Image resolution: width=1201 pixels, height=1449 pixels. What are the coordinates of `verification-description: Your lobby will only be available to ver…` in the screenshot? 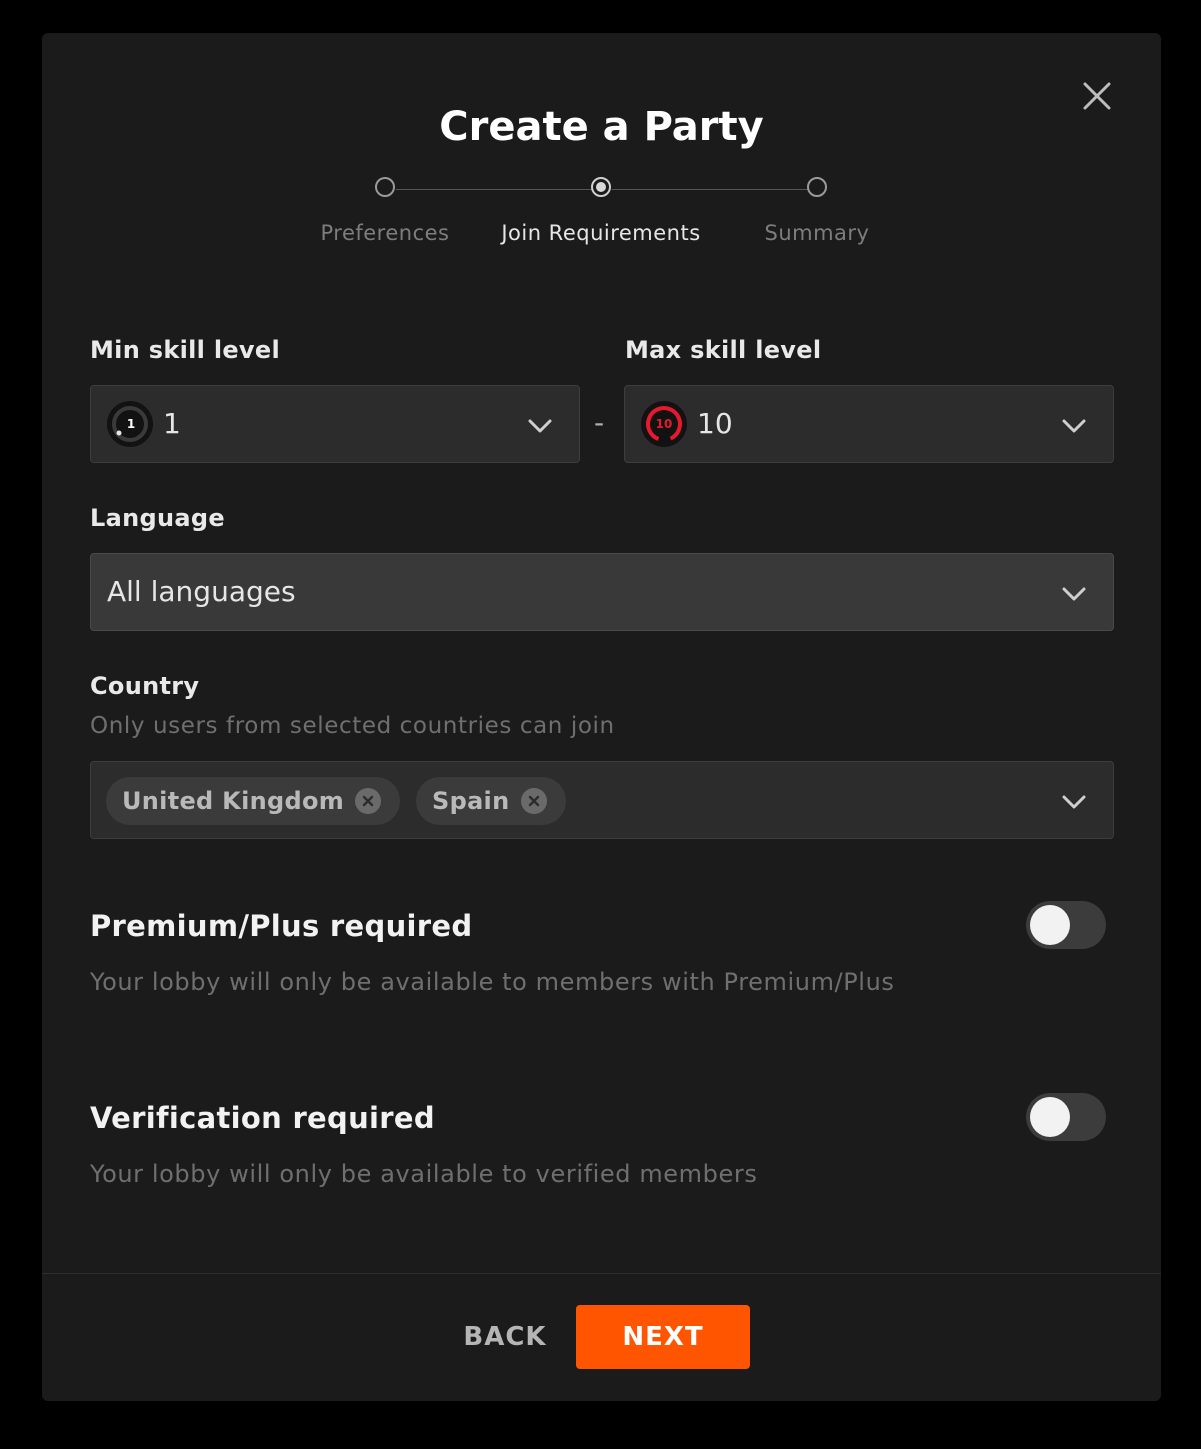 It's located at (424, 1174).